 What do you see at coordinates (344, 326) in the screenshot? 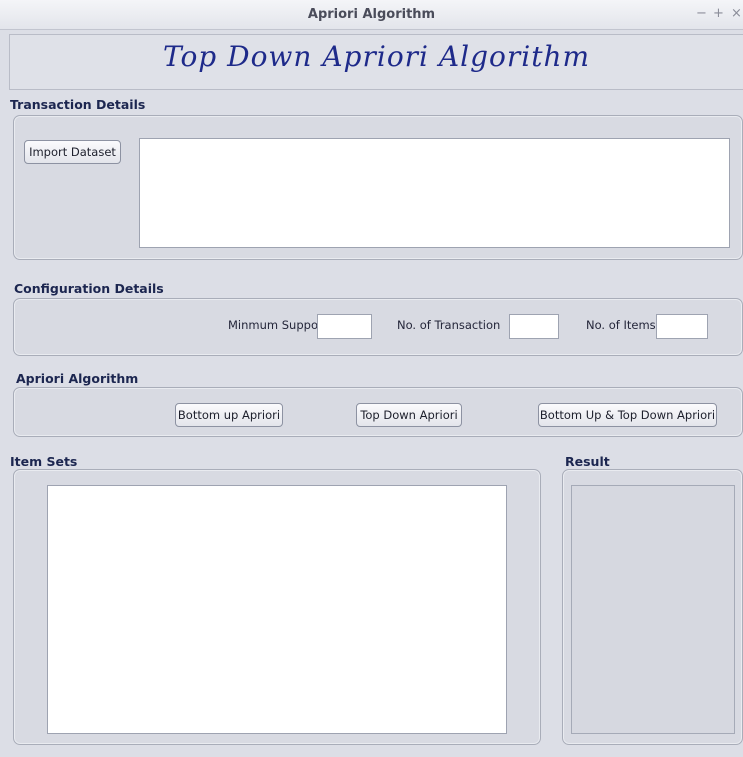
I see `min-support-field` at bounding box center [344, 326].